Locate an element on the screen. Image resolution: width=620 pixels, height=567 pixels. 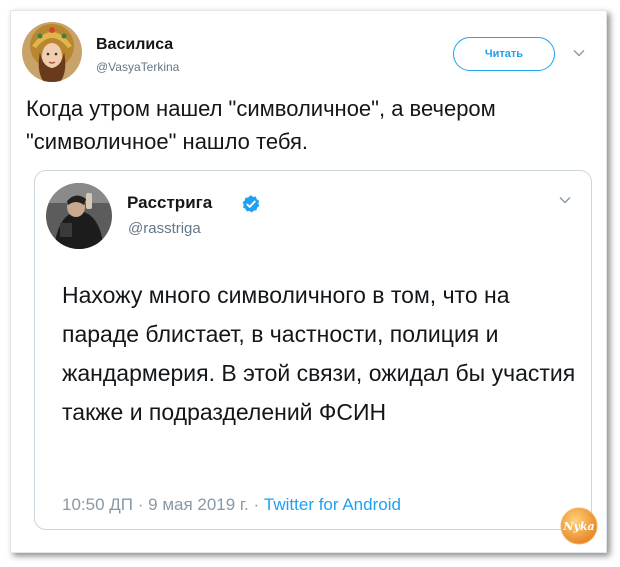
watermark-logo: Nyka is located at coordinates (579, 526).